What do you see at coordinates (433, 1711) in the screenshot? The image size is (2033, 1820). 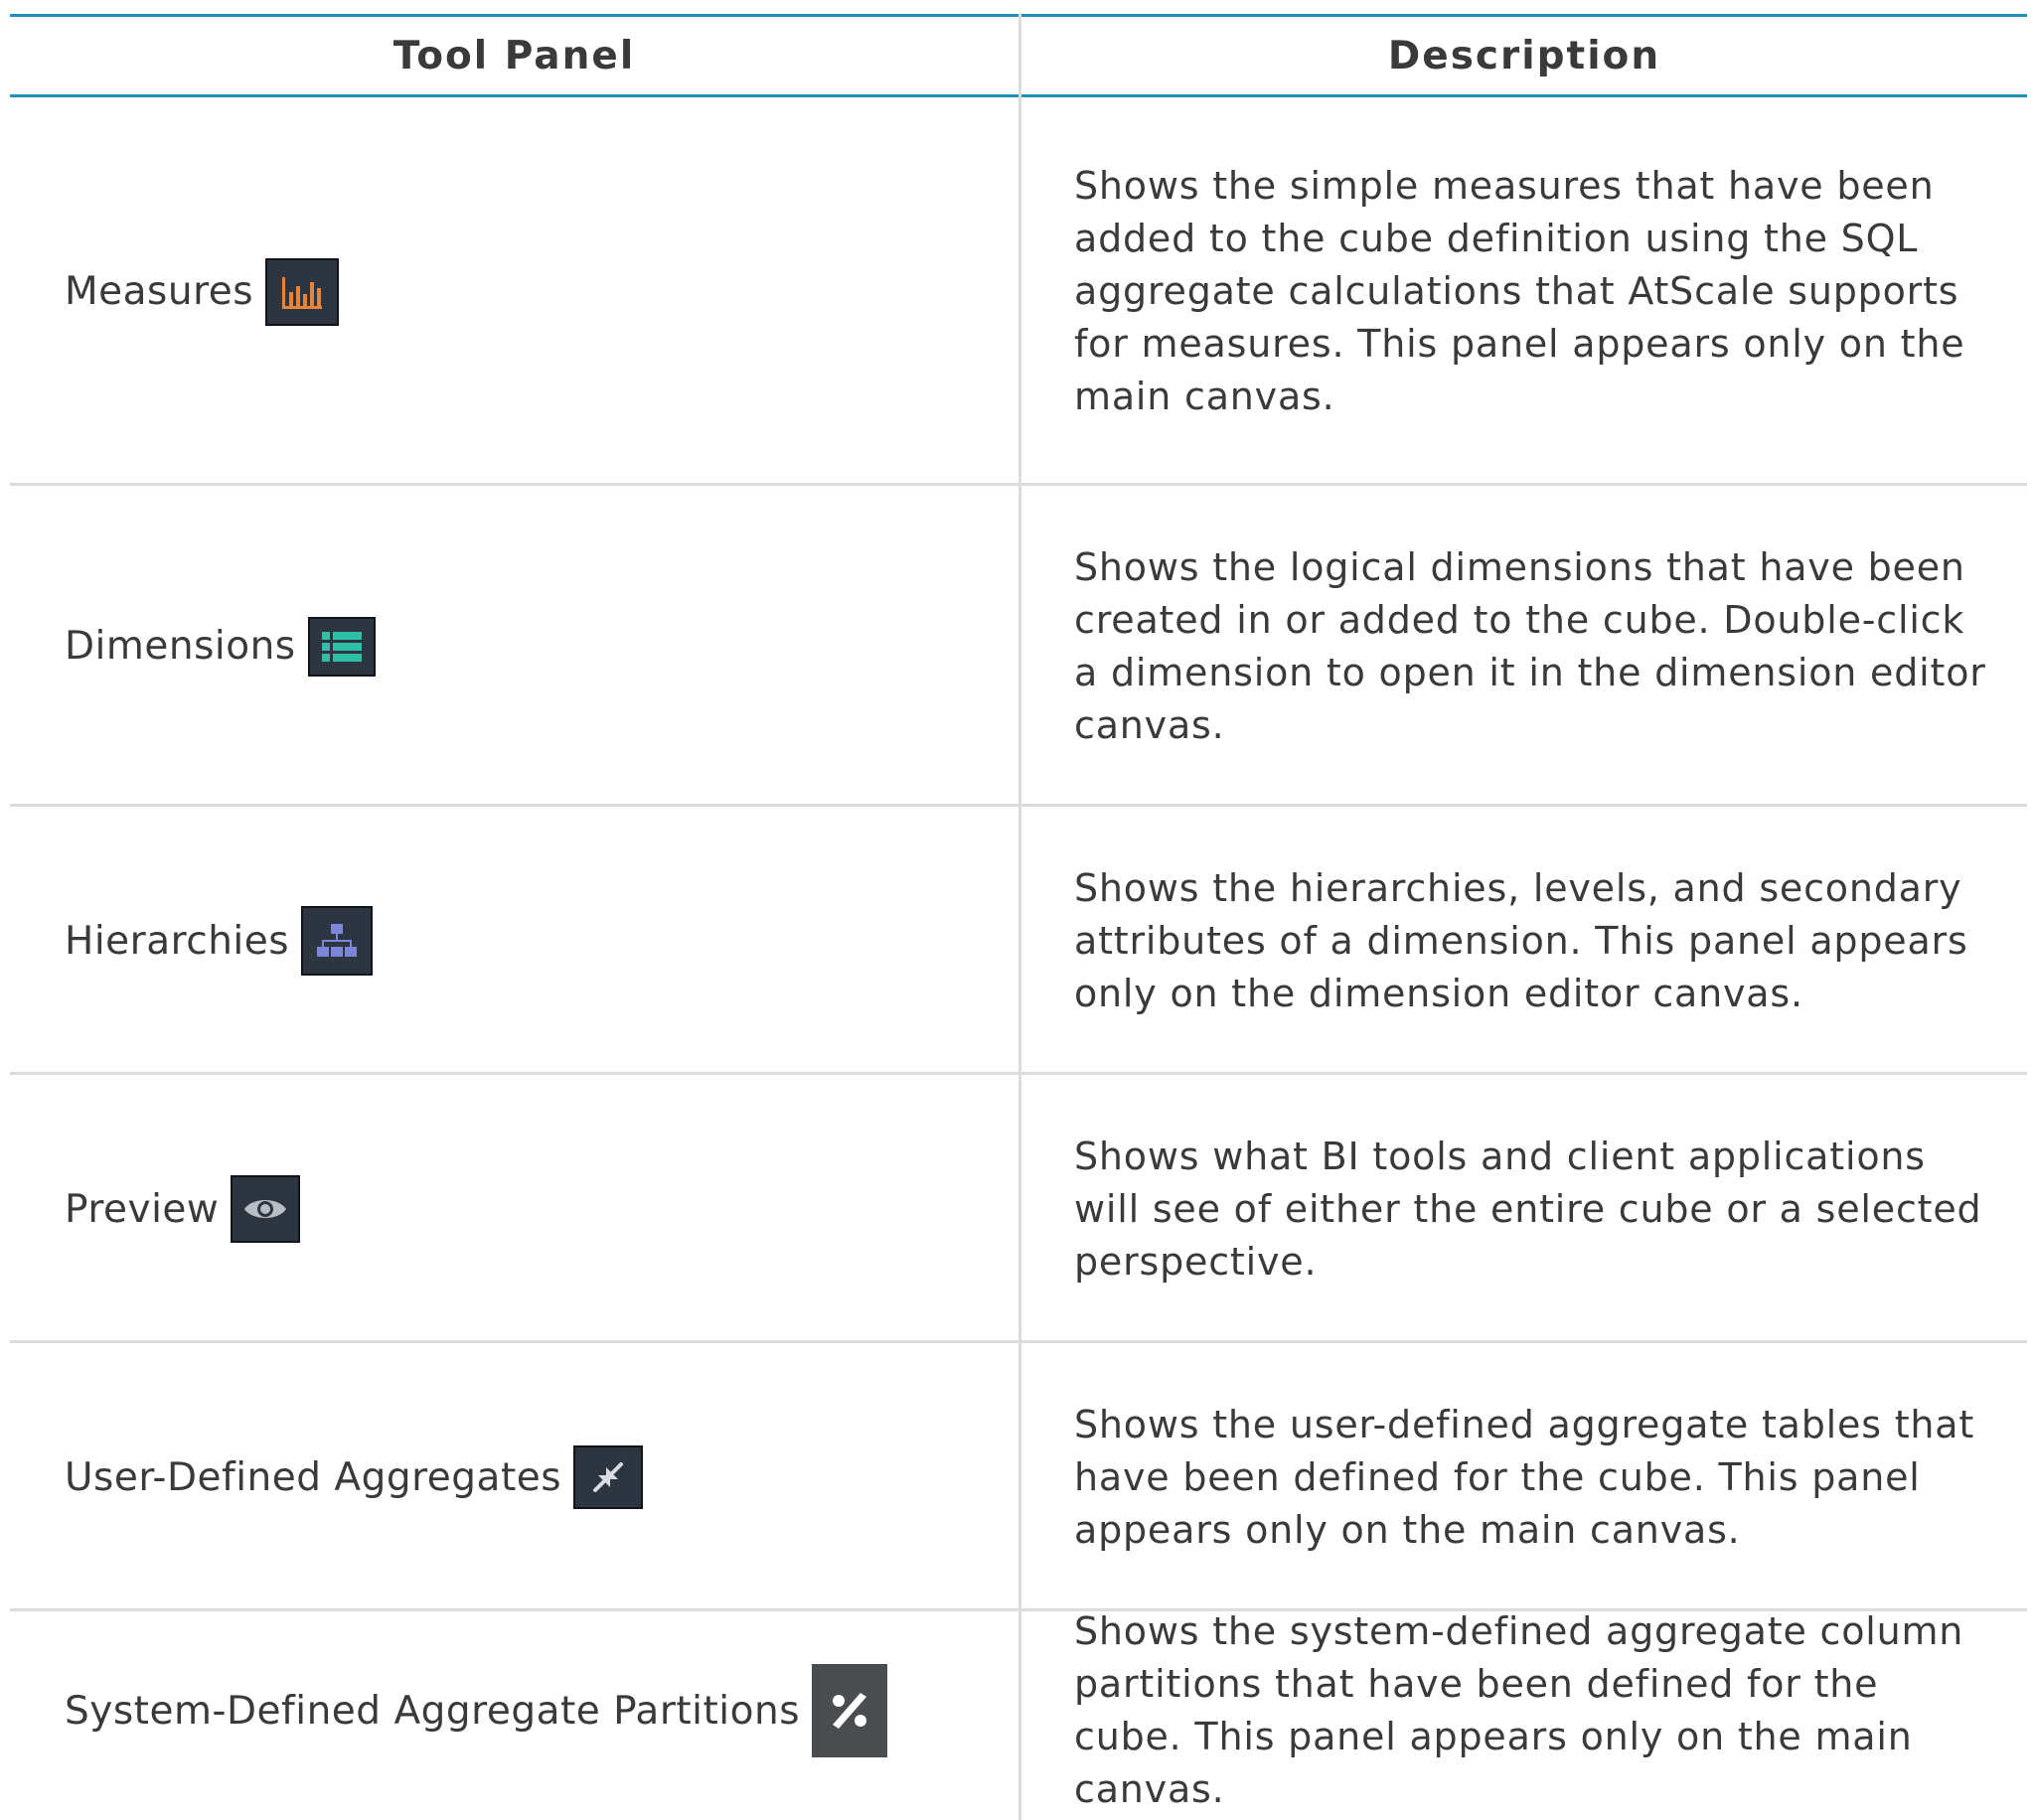 I see `tool-panel-name: System-Defined Aggregate Partitions` at bounding box center [433, 1711].